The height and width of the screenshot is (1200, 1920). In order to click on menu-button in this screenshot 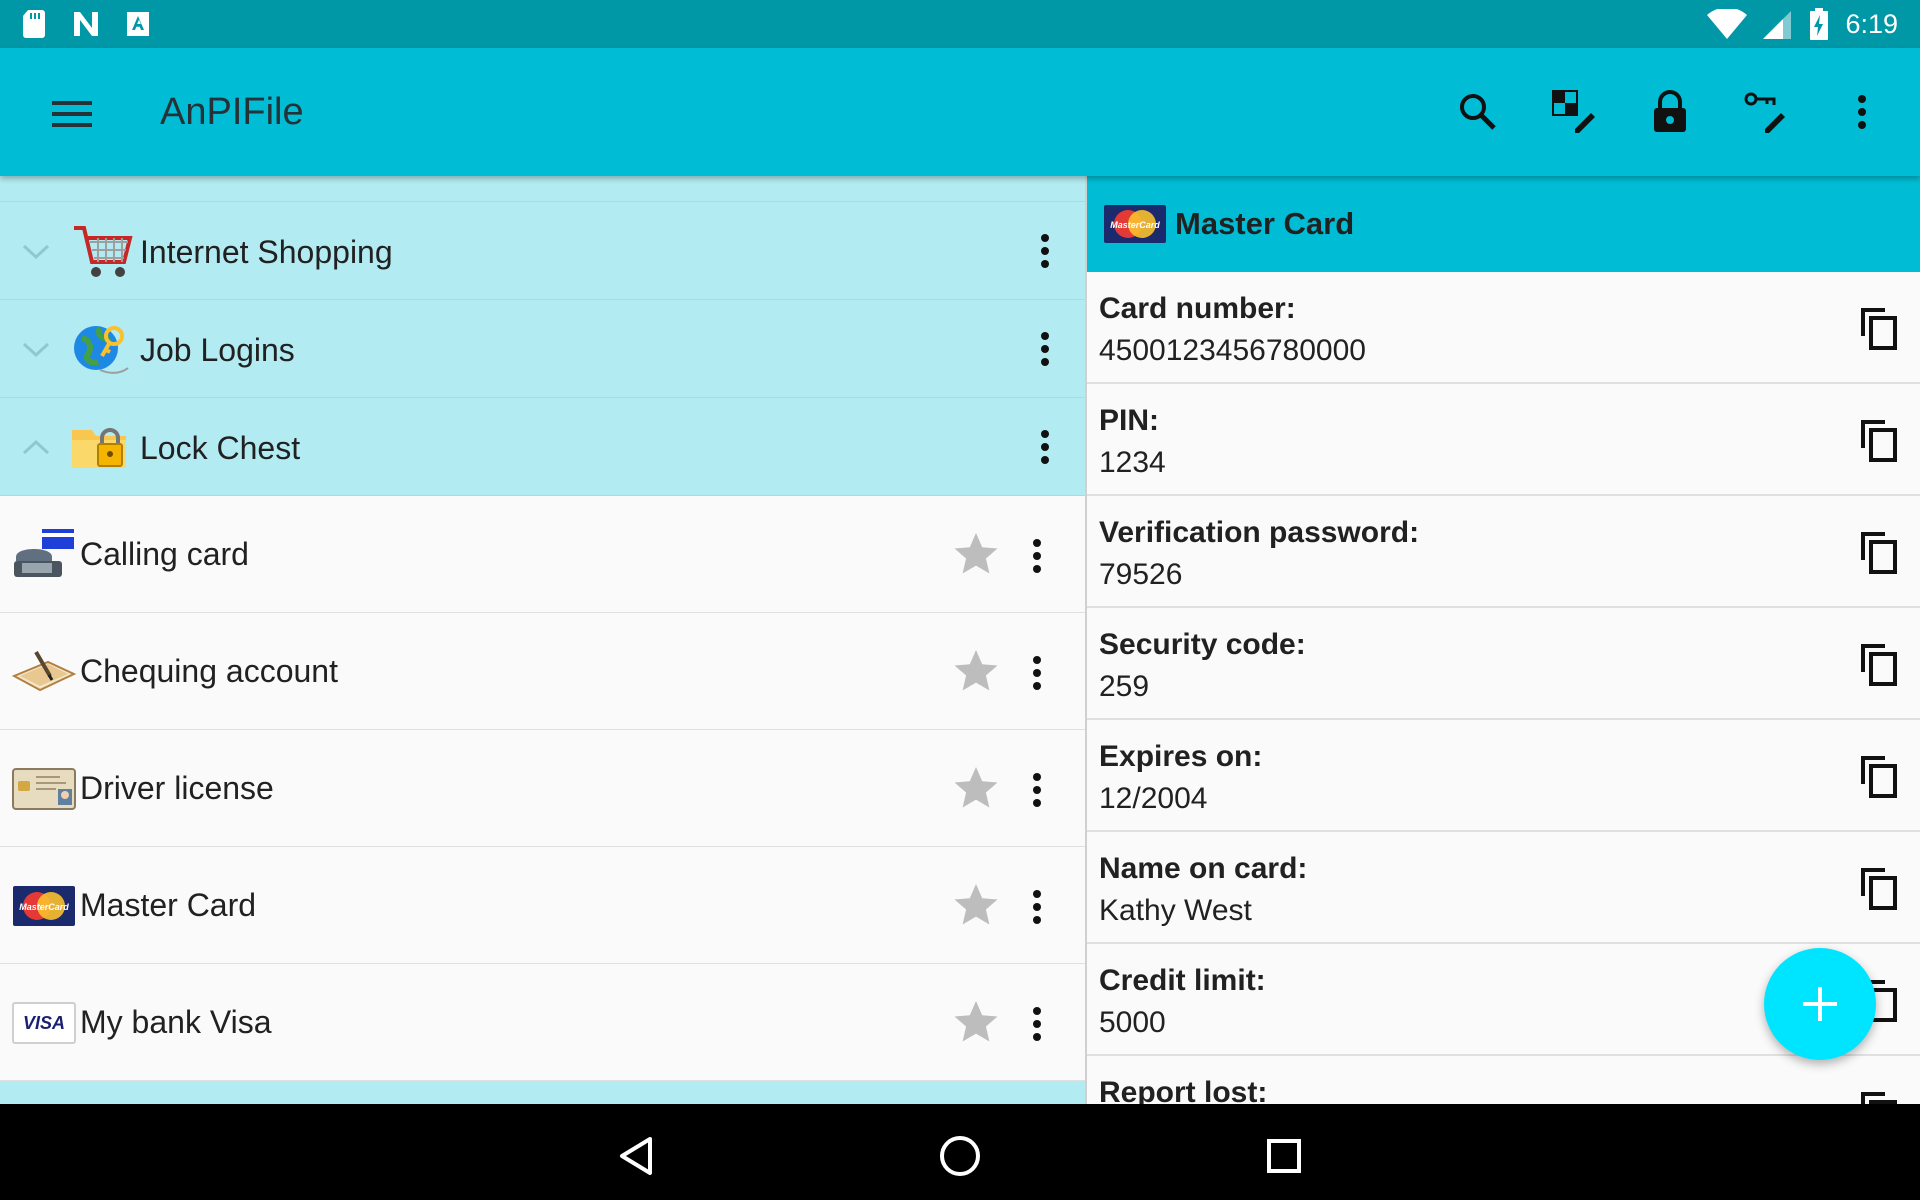, I will do `click(72, 114)`.